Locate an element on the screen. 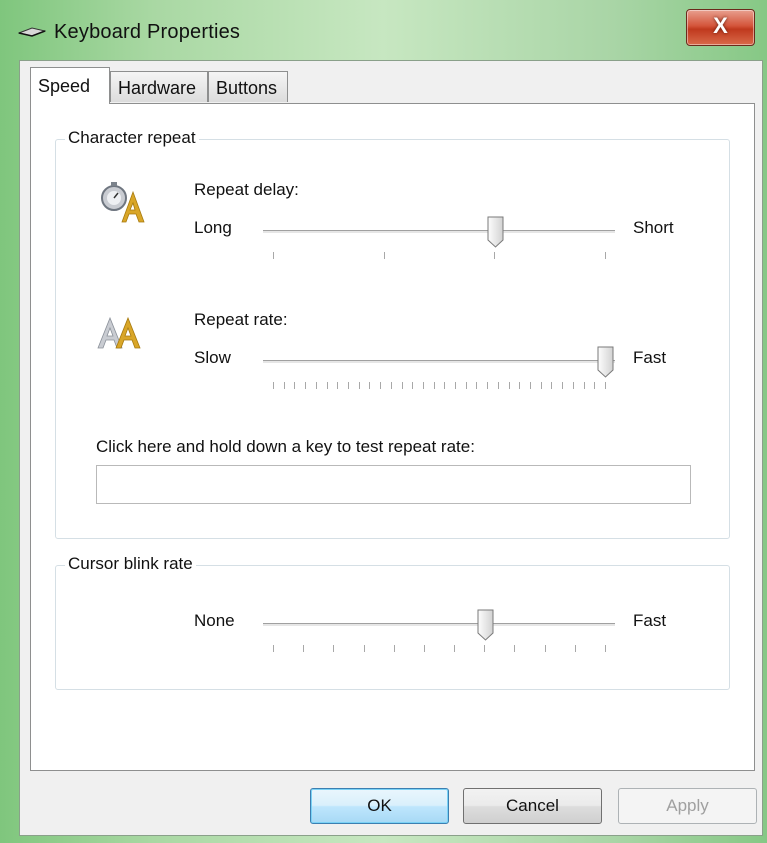 This screenshot has width=767, height=843. repeat-rate-max-label: Fast is located at coordinates (650, 357).